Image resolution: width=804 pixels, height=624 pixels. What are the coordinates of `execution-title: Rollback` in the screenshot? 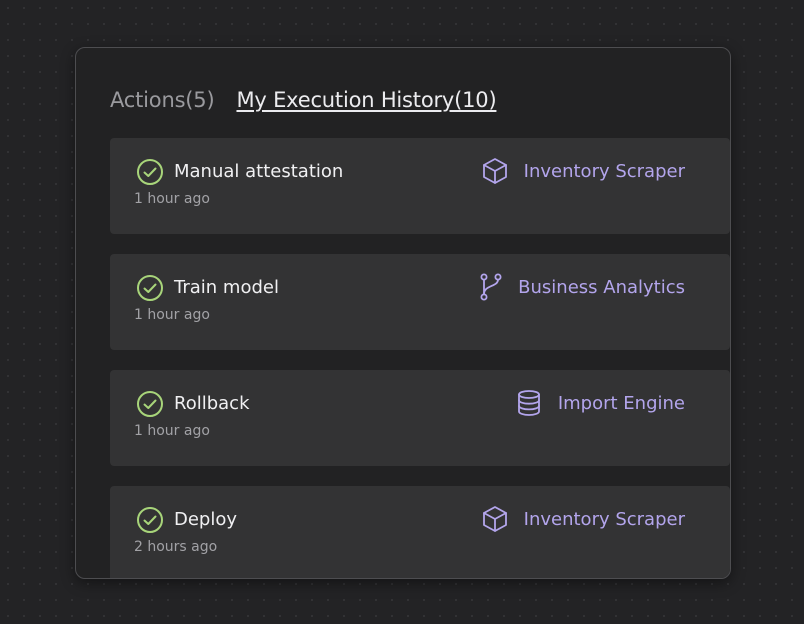 It's located at (212, 403).